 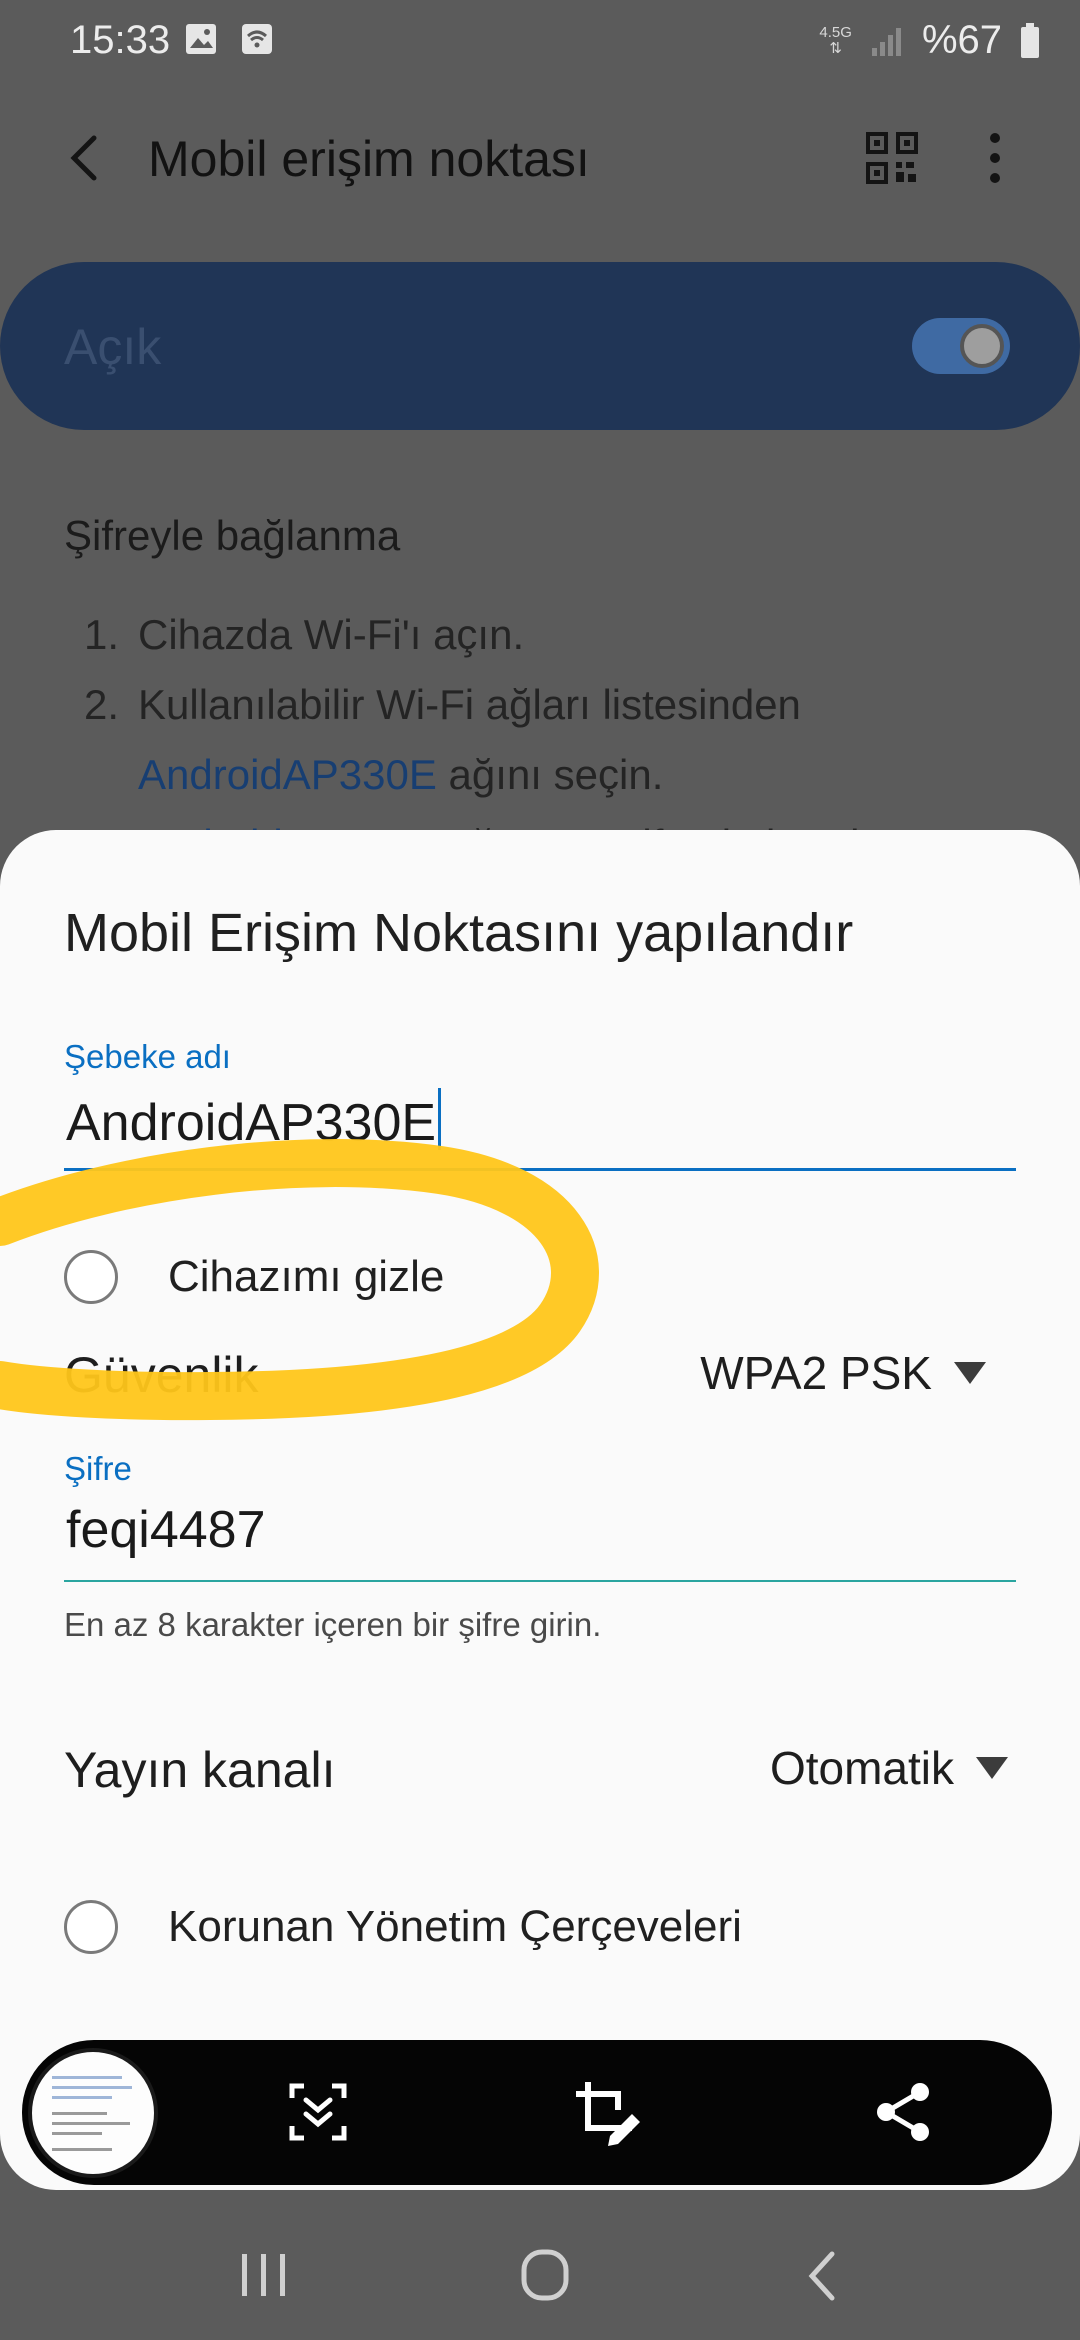 I want to click on channel-dropdown: Otomatik, so click(x=893, y=1768).